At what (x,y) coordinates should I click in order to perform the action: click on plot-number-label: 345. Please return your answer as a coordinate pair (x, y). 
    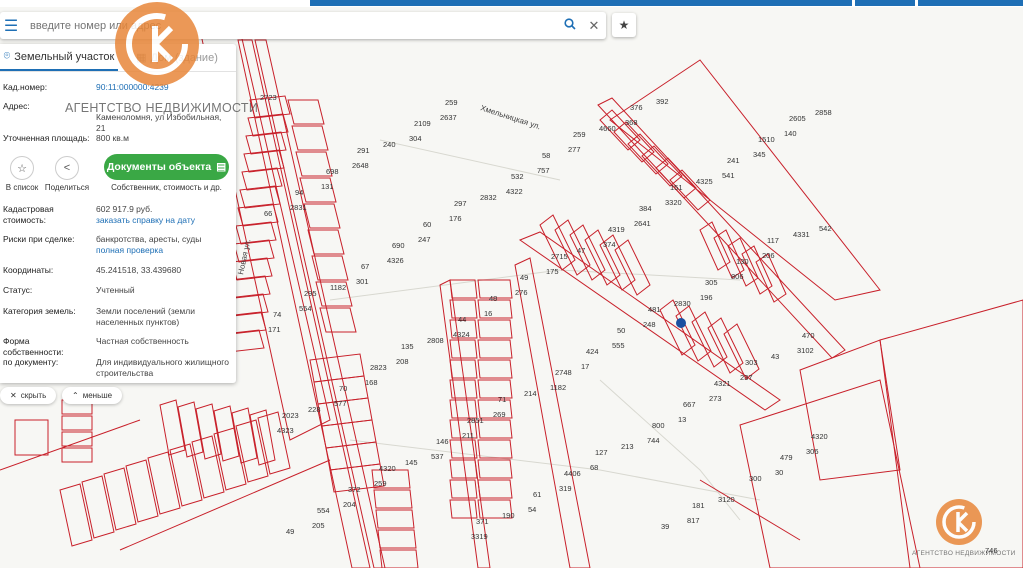
    Looking at the image, I should click on (759, 154).